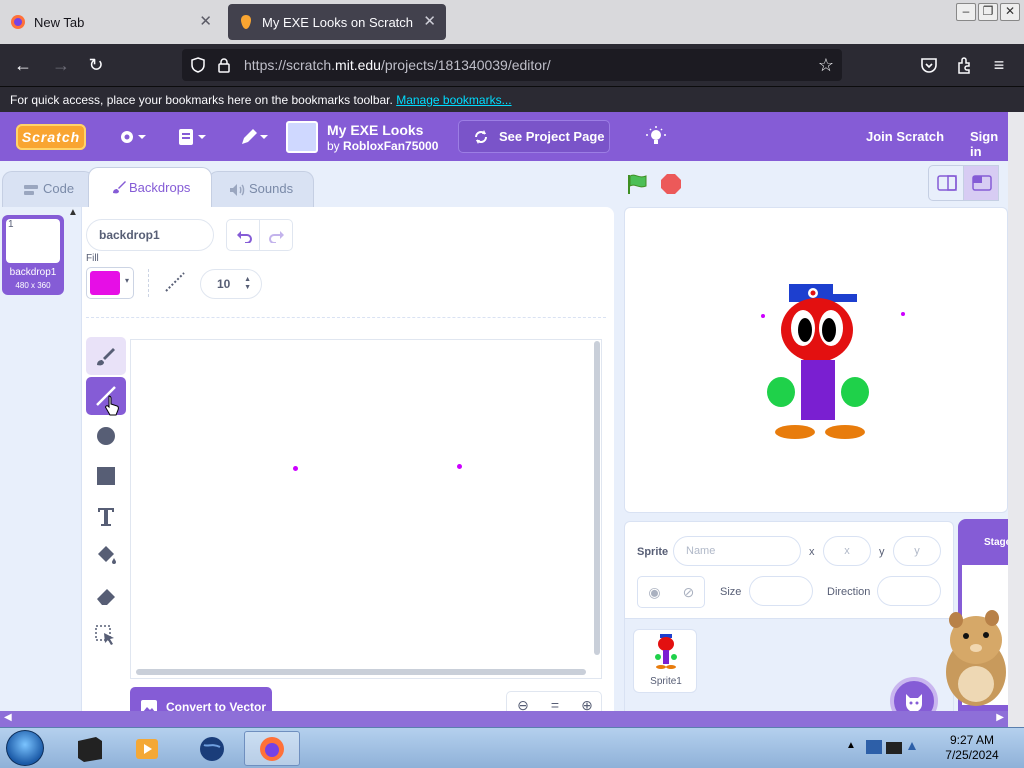 Image resolution: width=1024 pixels, height=768 pixels. Describe the element at coordinates (882, 552) in the screenshot. I see `y-label: y` at that location.